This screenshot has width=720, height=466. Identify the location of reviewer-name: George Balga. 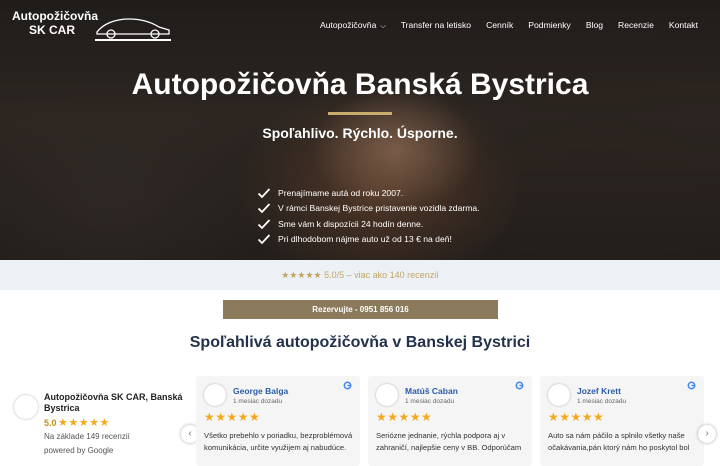
(260, 391).